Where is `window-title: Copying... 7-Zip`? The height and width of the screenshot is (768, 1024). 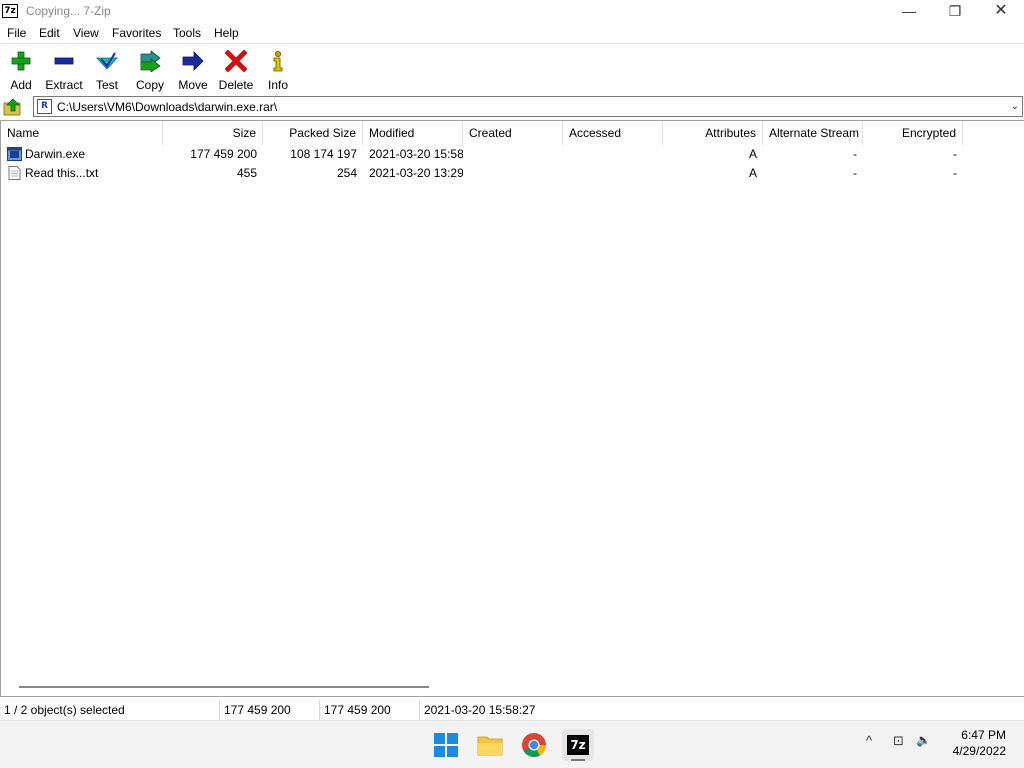
window-title: Copying... 7-Zip is located at coordinates (68, 11).